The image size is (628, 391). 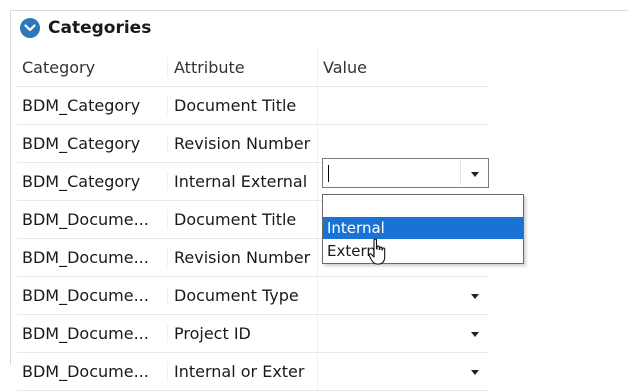 I want to click on attribute-cell: Internal External, so click(x=242, y=181).